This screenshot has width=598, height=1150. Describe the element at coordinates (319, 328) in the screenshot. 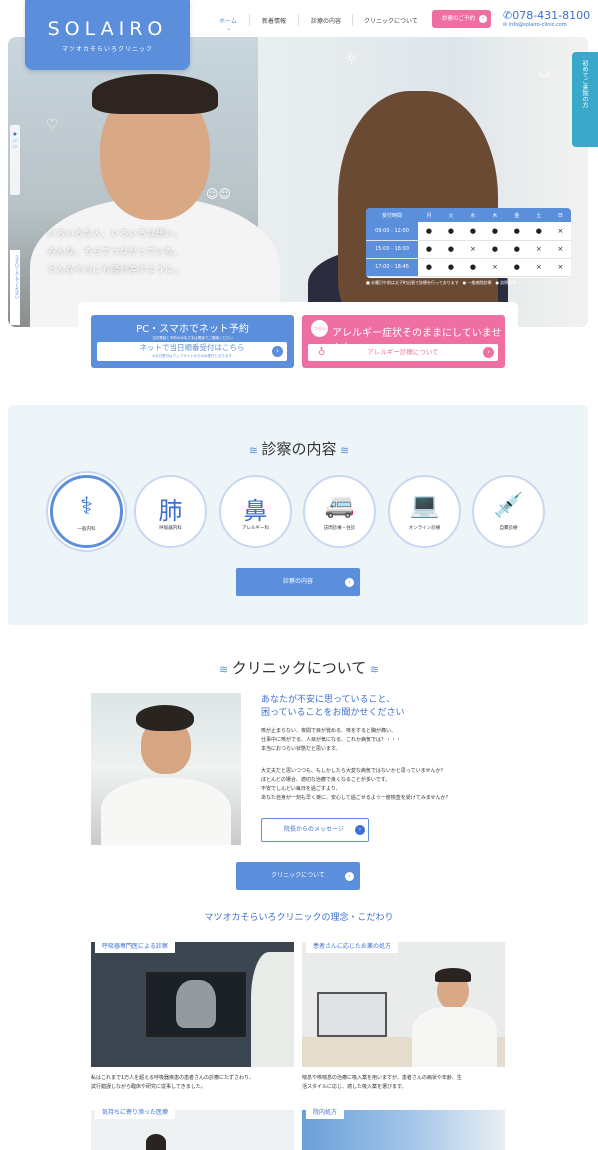

I see `allergy-badge: つらい` at that location.